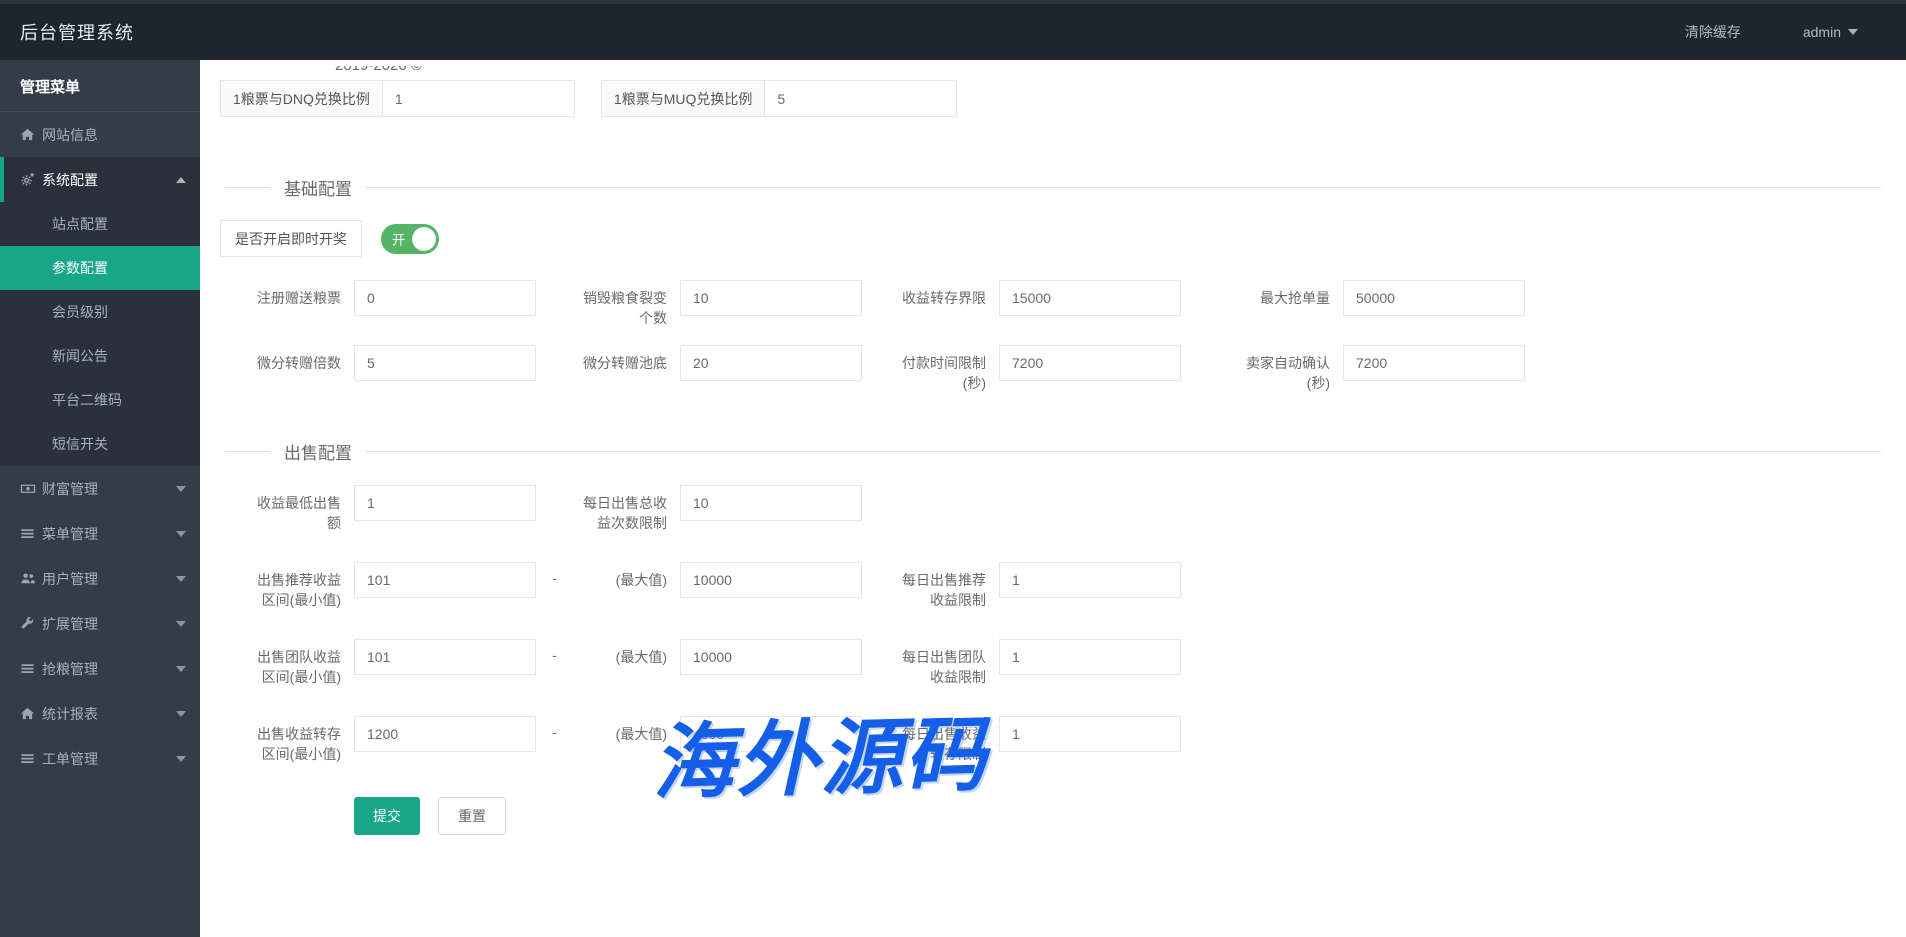 This screenshot has height=937, width=1906. What do you see at coordinates (1434, 363) in the screenshot?
I see `seller-auto-confirm-input` at bounding box center [1434, 363].